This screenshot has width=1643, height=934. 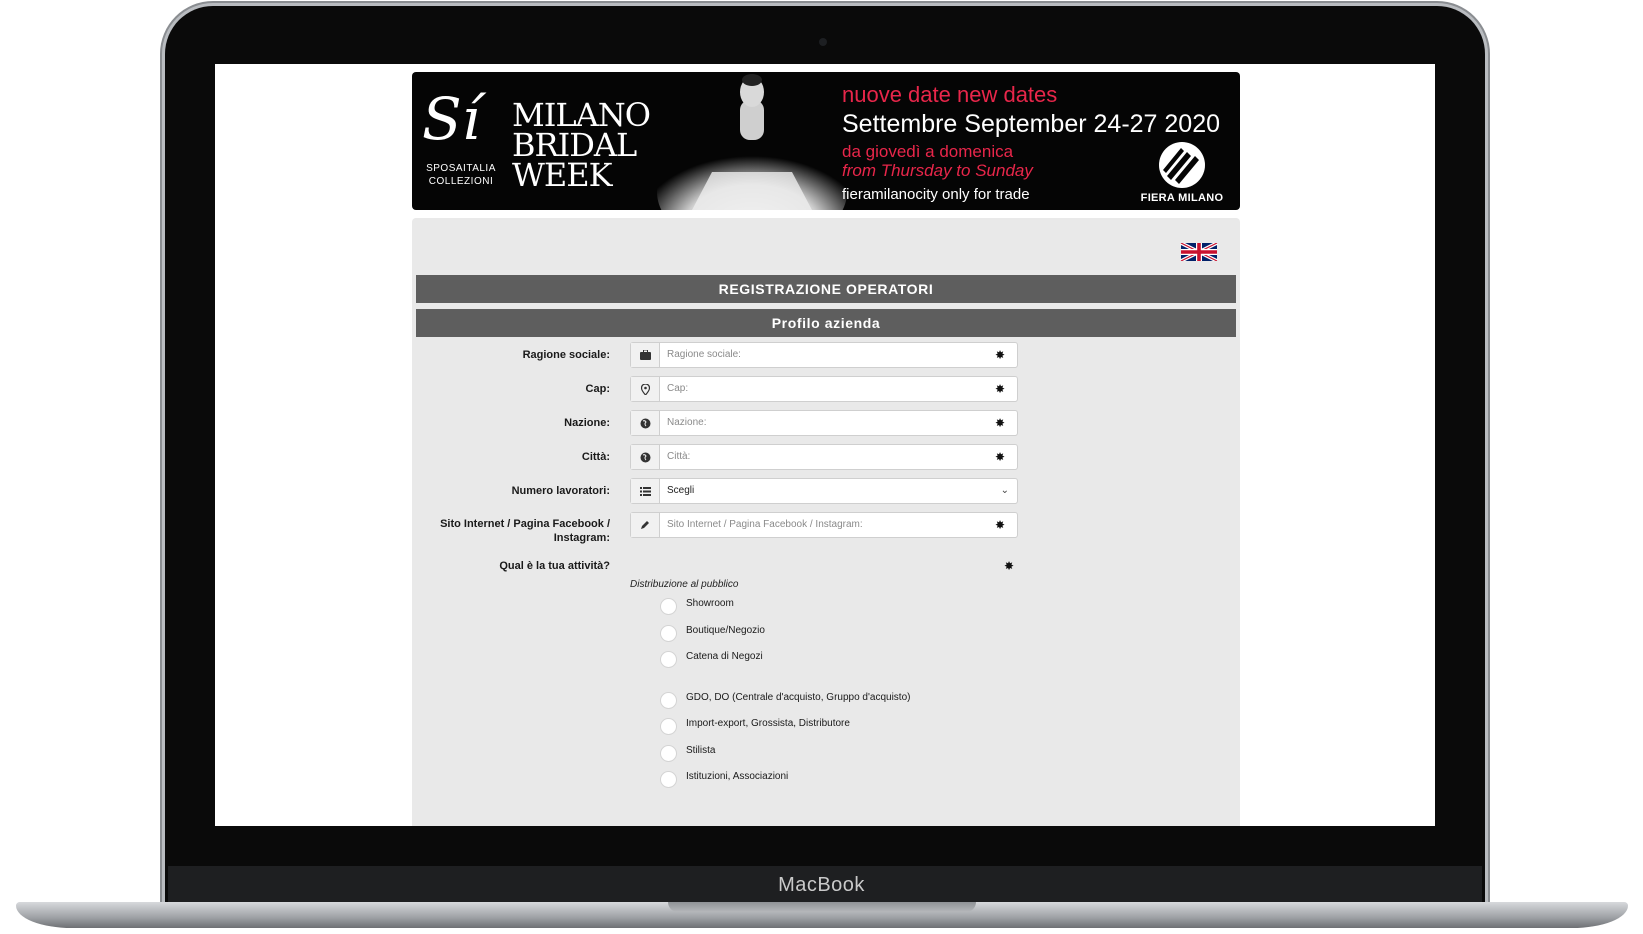 I want to click on country-label: Nazione:, so click(x=587, y=423).